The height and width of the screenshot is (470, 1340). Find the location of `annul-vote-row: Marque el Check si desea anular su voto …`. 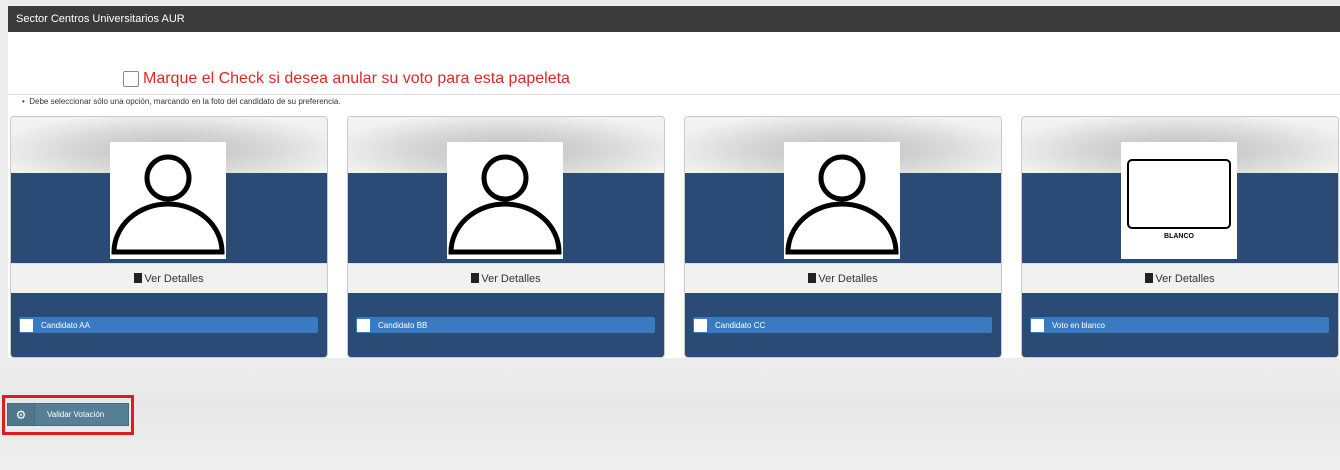

annul-vote-row: Marque el Check si desea anular su voto … is located at coordinates (348, 79).